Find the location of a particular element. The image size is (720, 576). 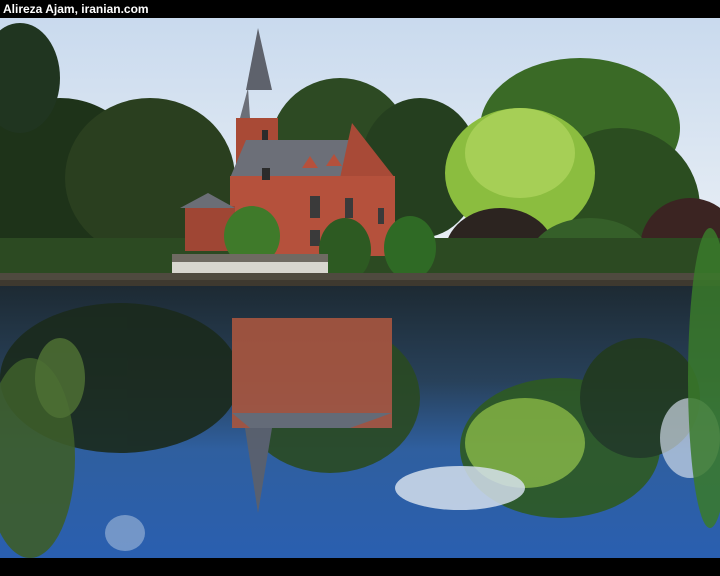

footer-bar is located at coordinates (360, 567).